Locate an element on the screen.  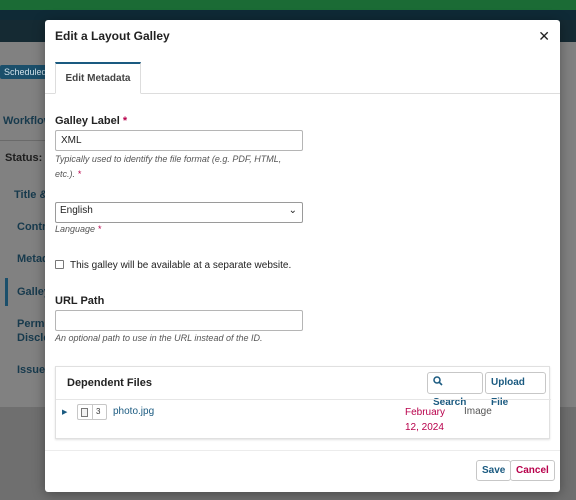
app-top-bar is located at coordinates (288, 10).